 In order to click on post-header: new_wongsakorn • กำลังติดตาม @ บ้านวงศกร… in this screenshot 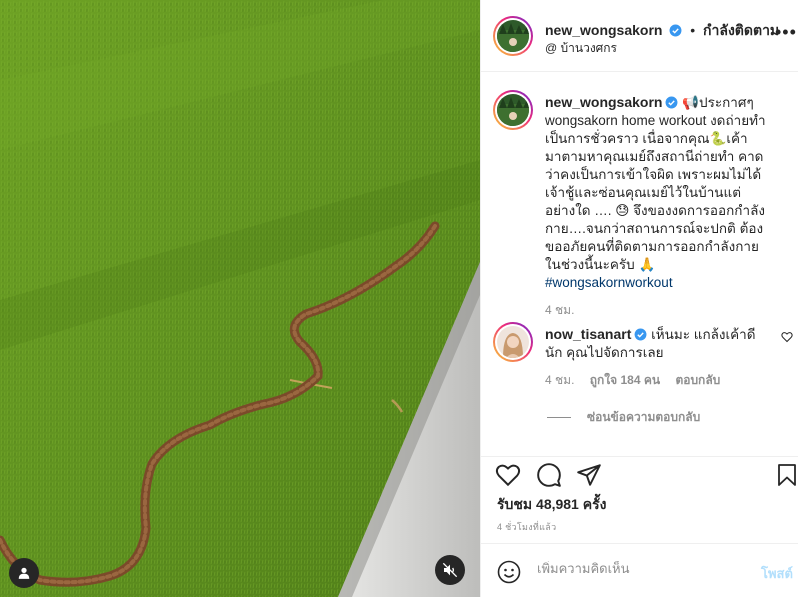, I will do `click(639, 36)`.